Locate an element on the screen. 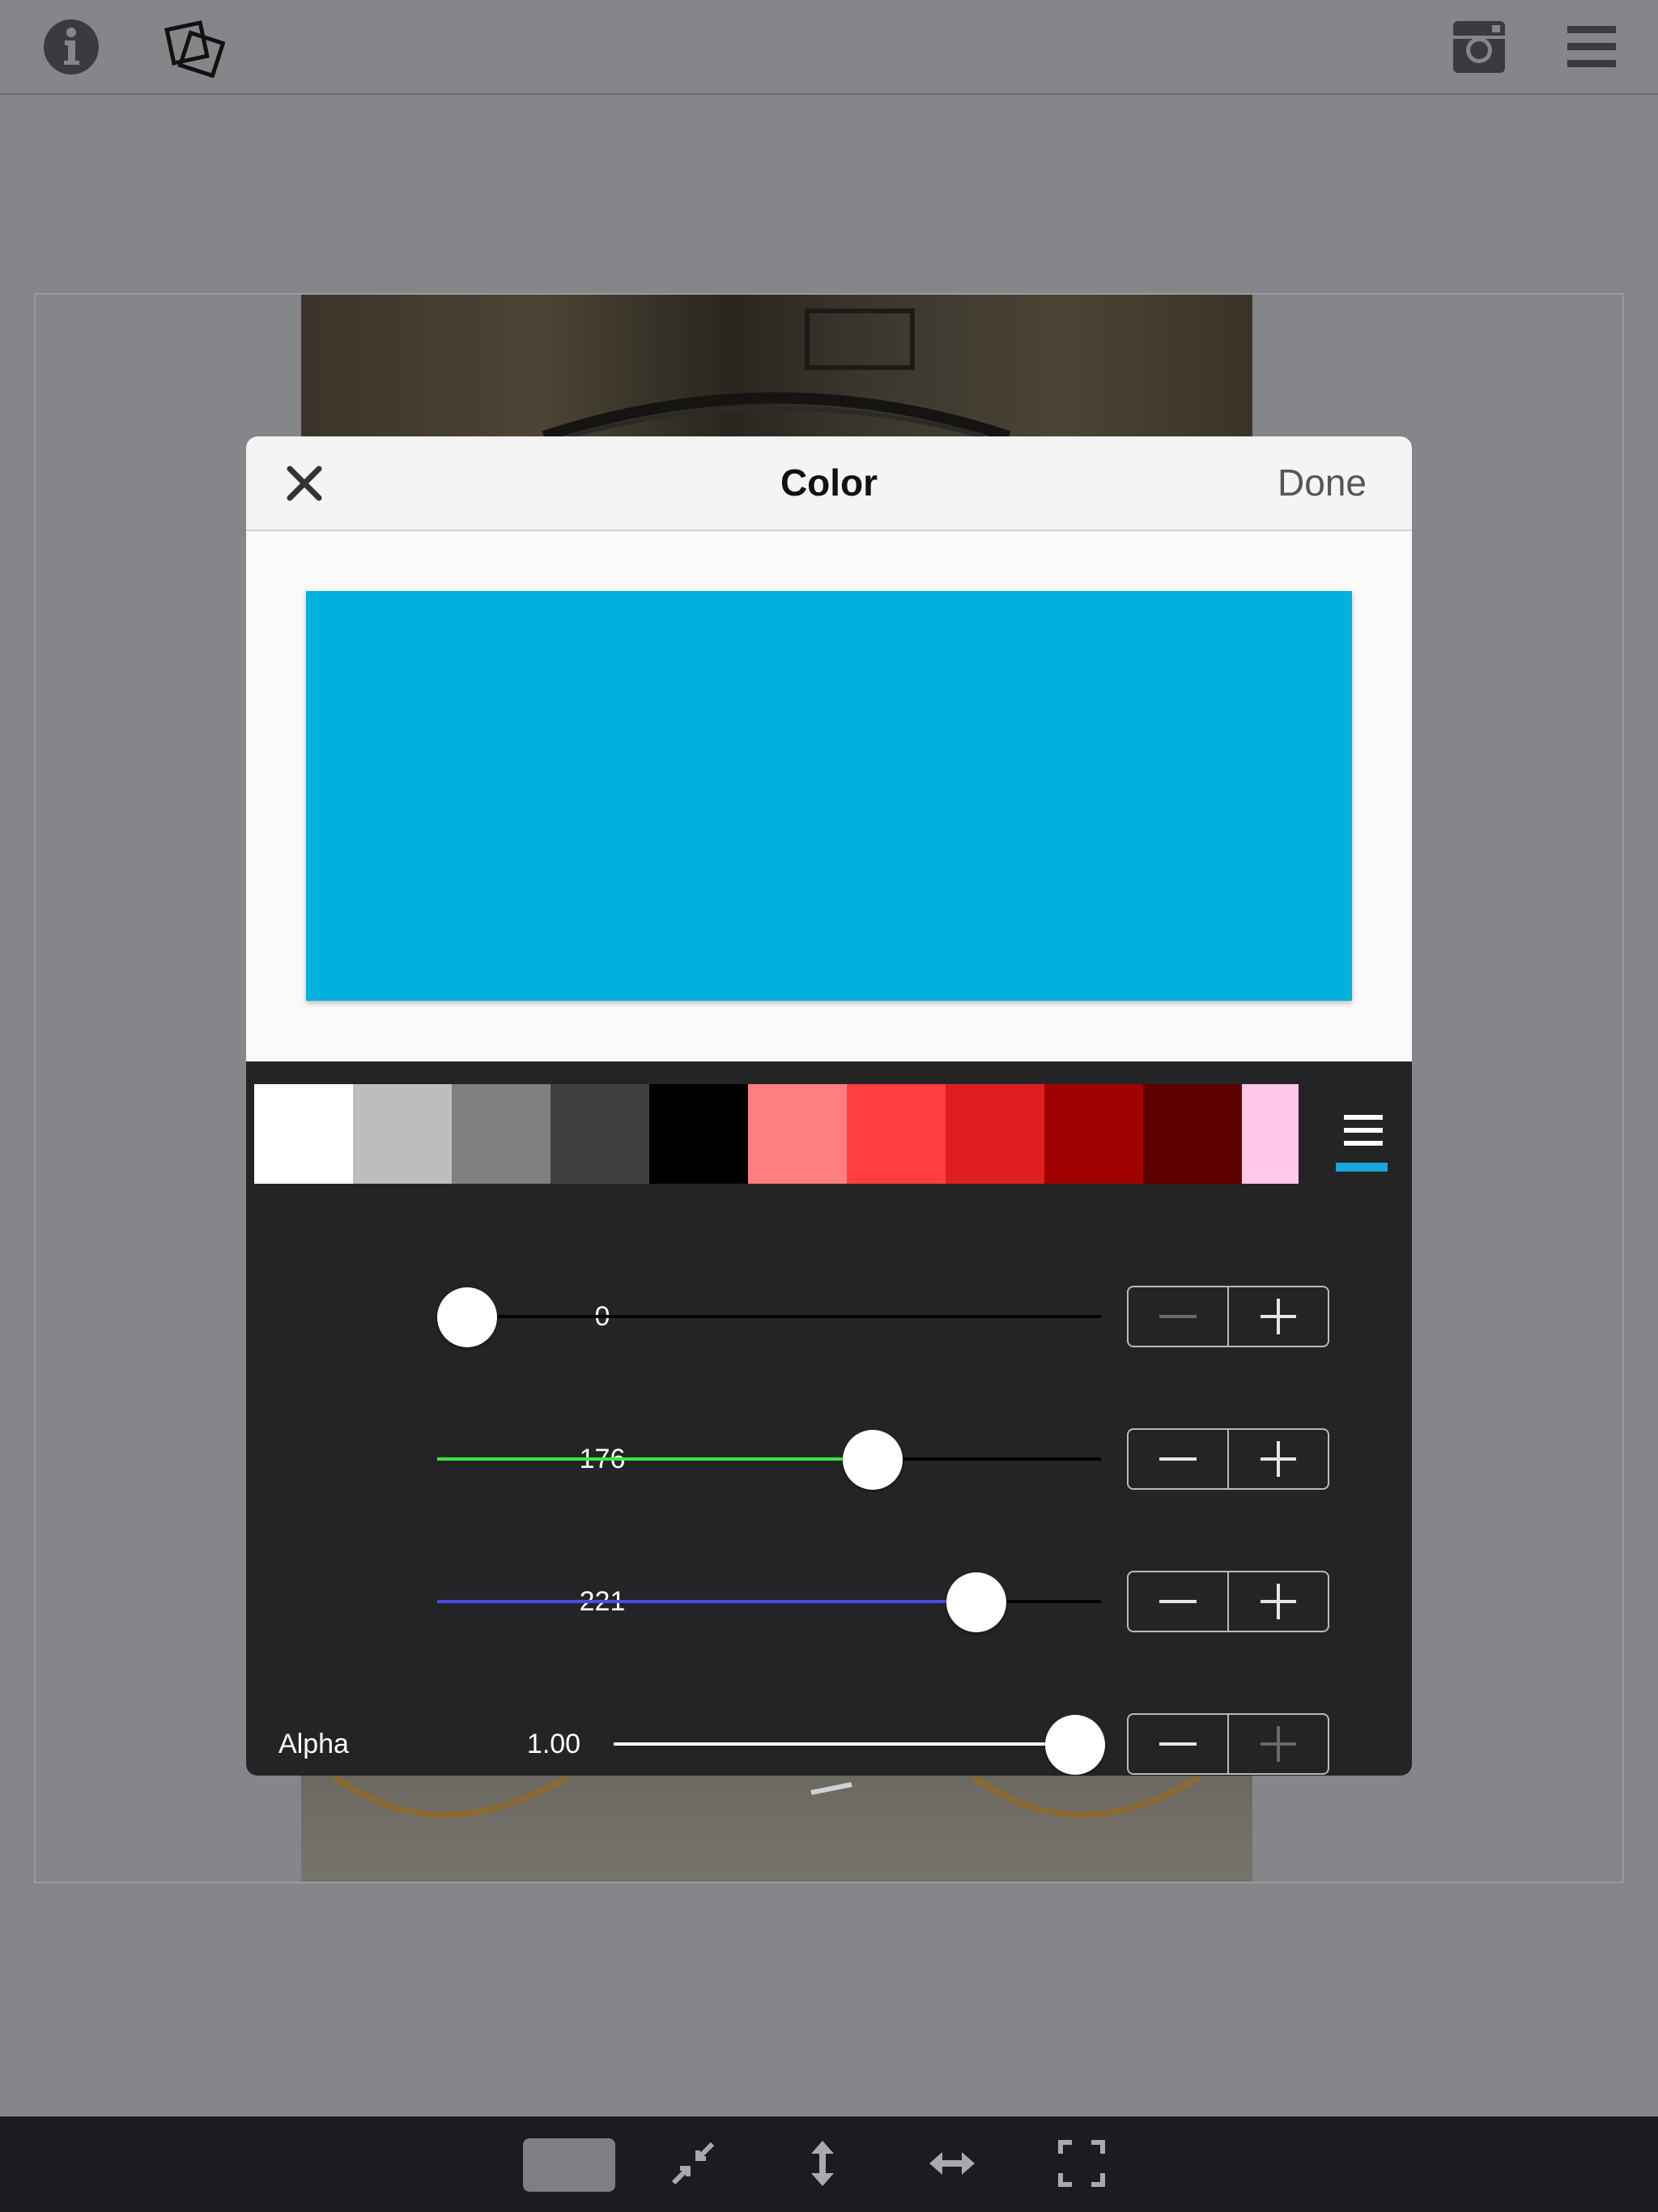 Image resolution: width=1658 pixels, height=2212 pixels. green-slider is located at coordinates (769, 1459).